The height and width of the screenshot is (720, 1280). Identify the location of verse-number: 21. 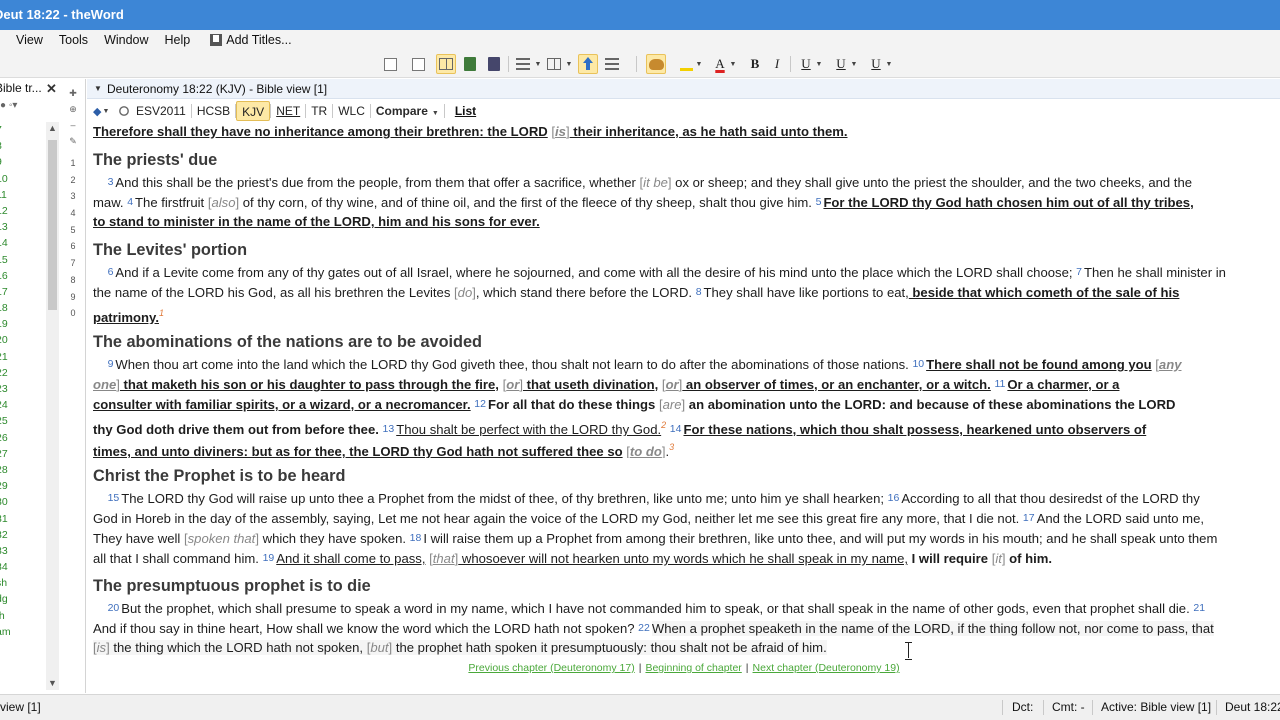
(1199, 608).